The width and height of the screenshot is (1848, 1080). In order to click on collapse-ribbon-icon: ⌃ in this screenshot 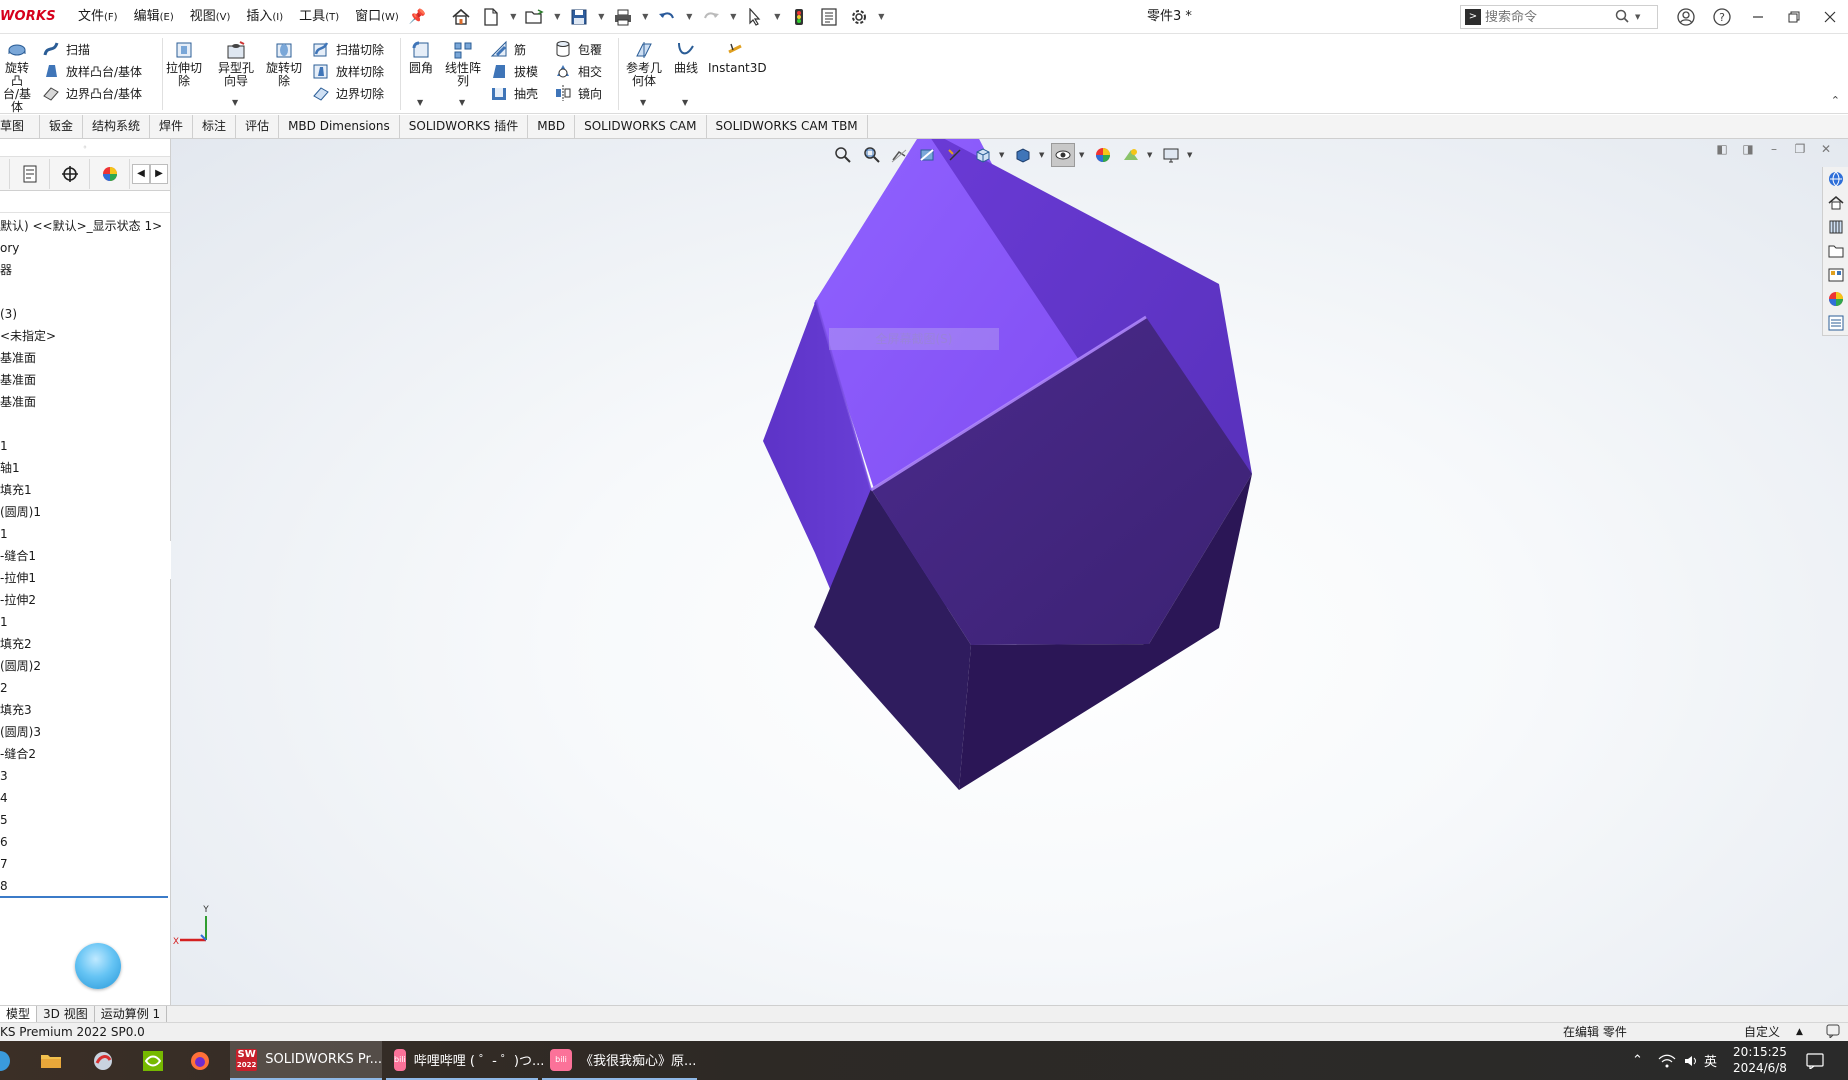, I will do `click(1835, 100)`.